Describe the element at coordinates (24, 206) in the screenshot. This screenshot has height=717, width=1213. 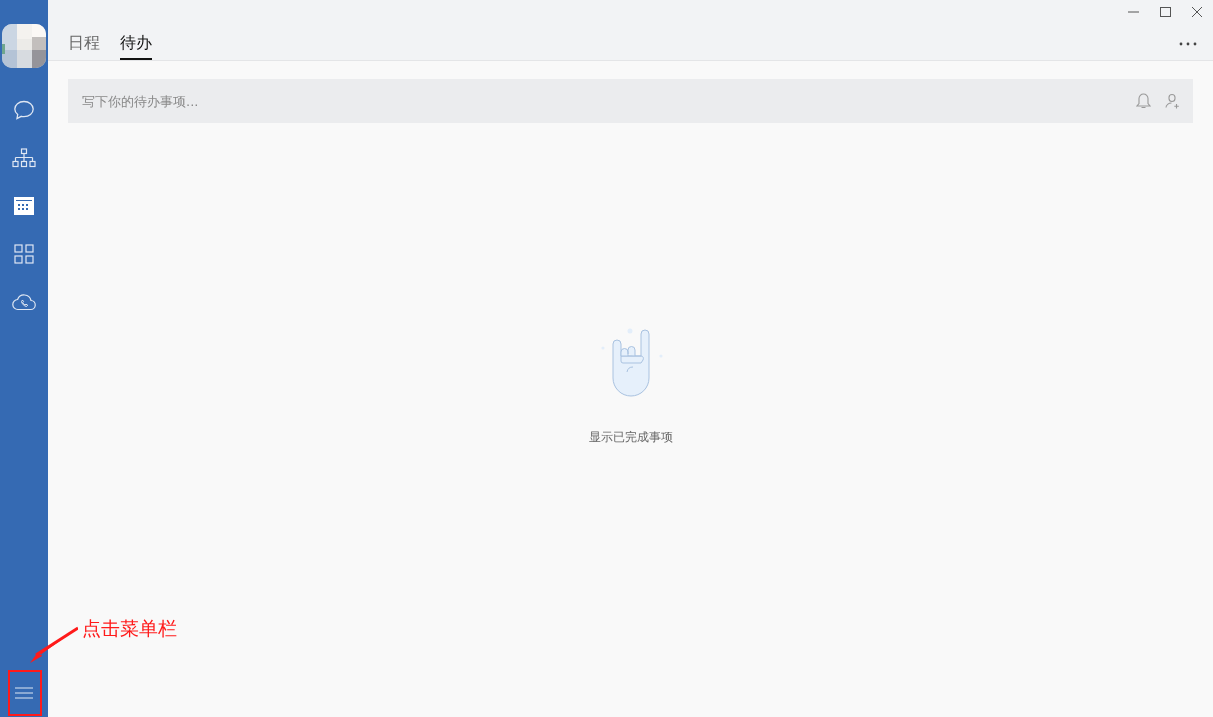
I see `calendar-icon` at that location.